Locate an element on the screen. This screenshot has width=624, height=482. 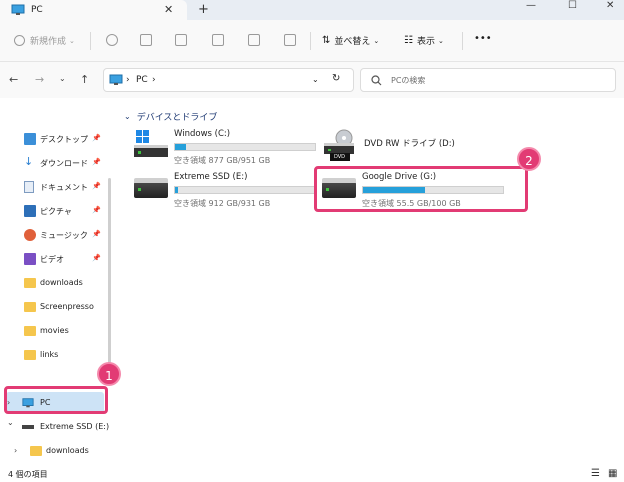
navigation-bar: ← → ⌄ ↑ › PC › ⌄ ↻ PCの検索 is located at coordinates (312, 80).